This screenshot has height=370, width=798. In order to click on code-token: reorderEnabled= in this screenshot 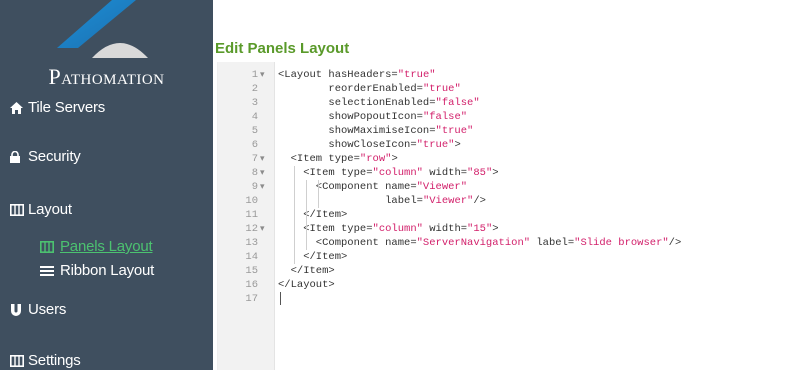, I will do `click(350, 89)`.